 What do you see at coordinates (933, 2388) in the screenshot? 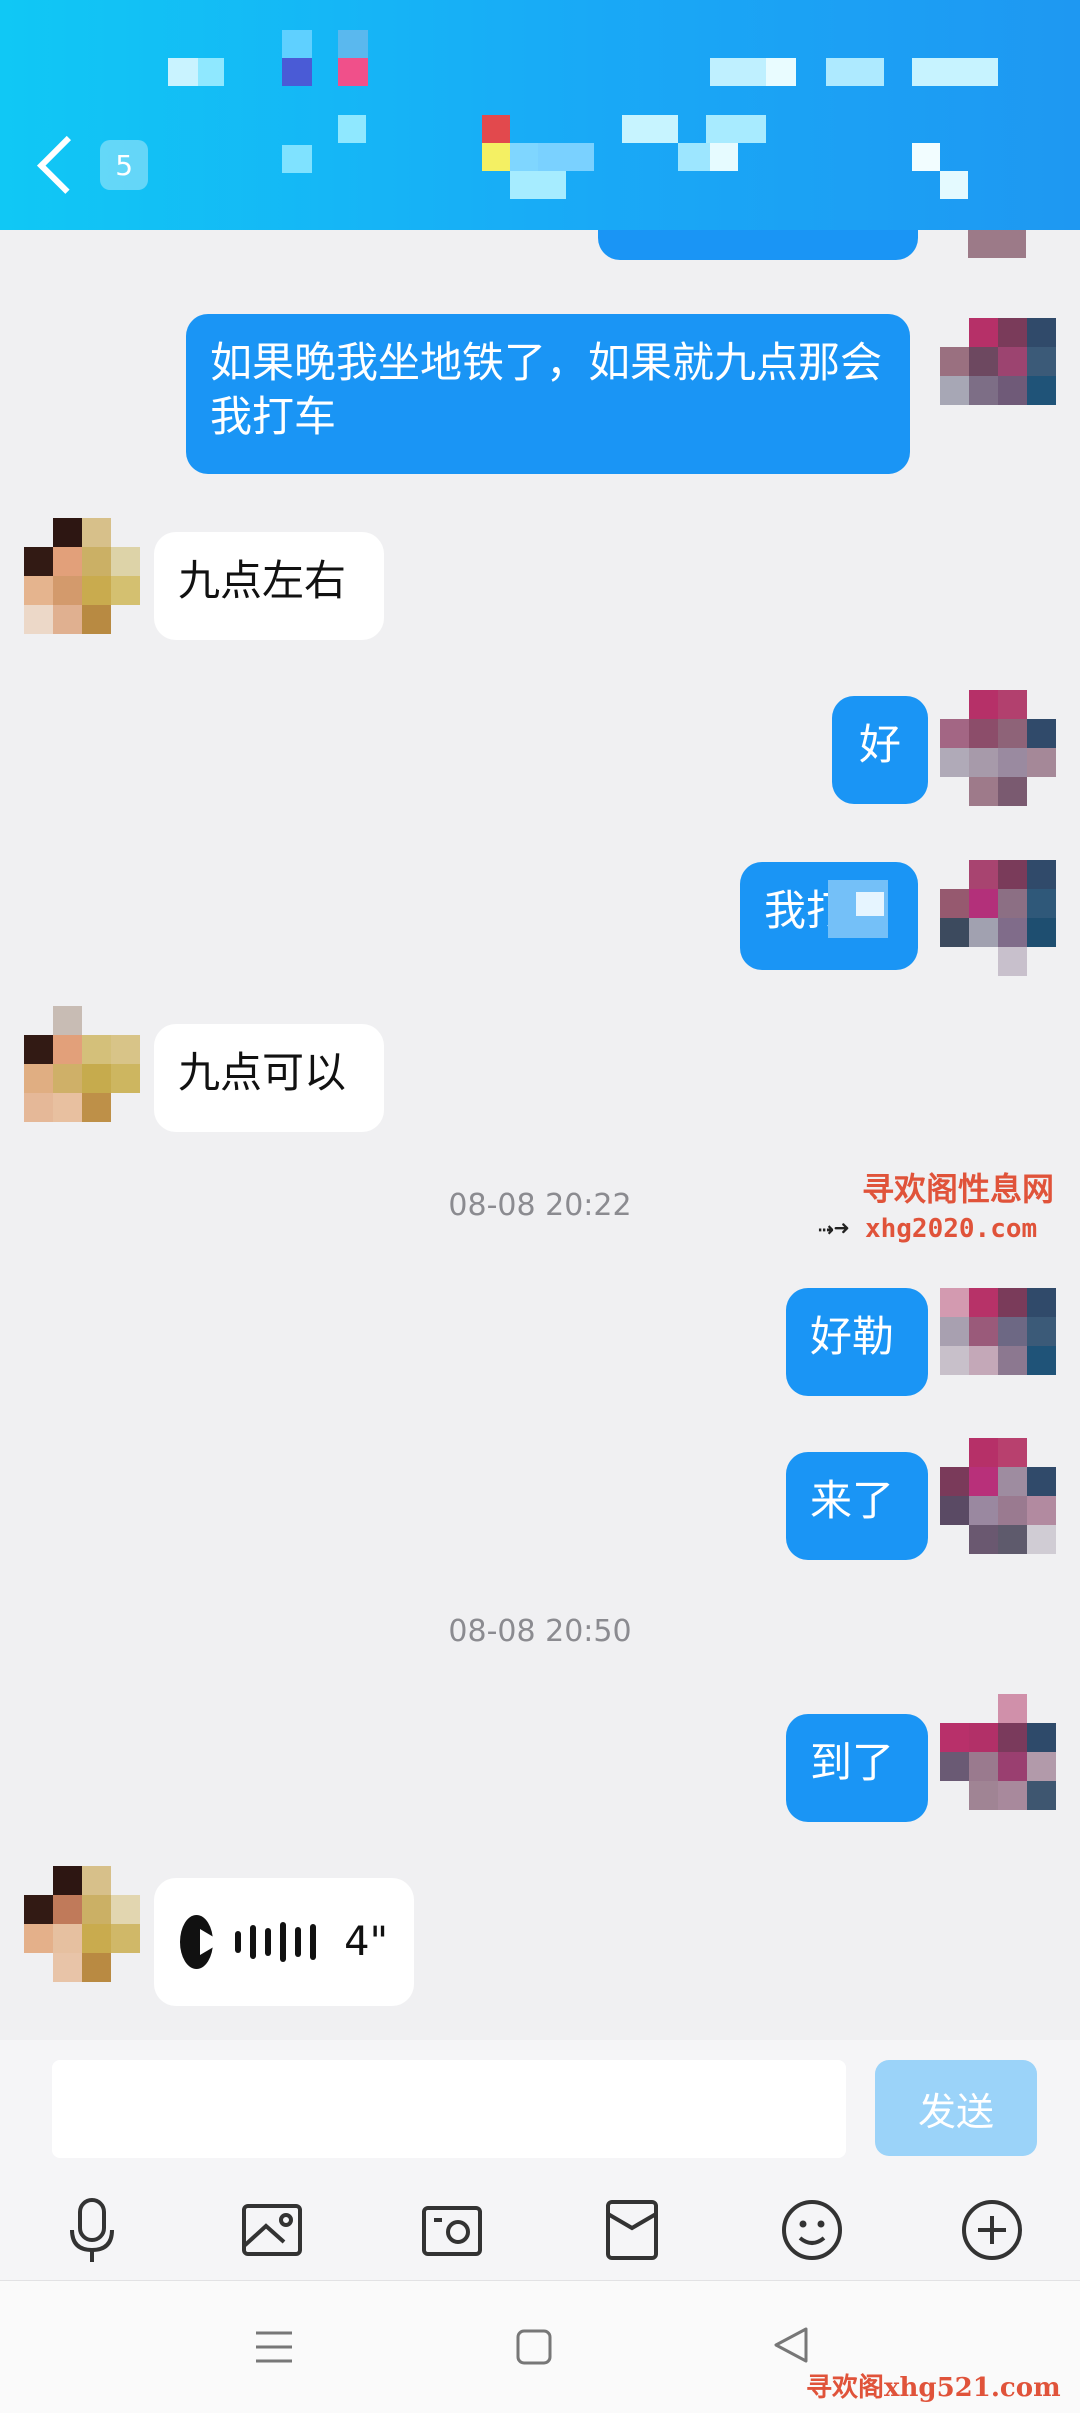
I see `watermark-footer: 寻欢阁xhg521.com` at bounding box center [933, 2388].